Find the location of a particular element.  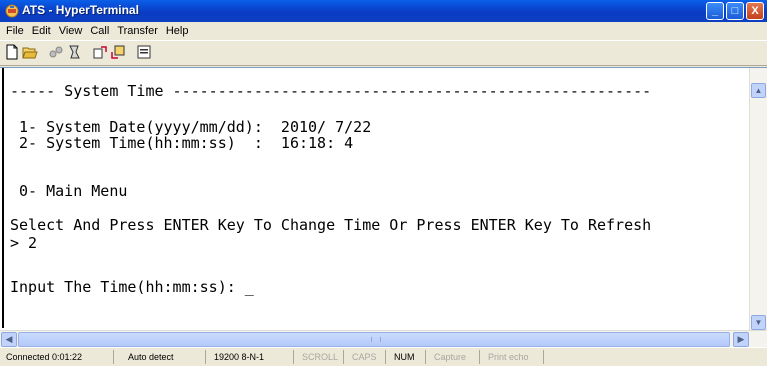

terminal-line: 0- Main Menu is located at coordinates (69, 191).